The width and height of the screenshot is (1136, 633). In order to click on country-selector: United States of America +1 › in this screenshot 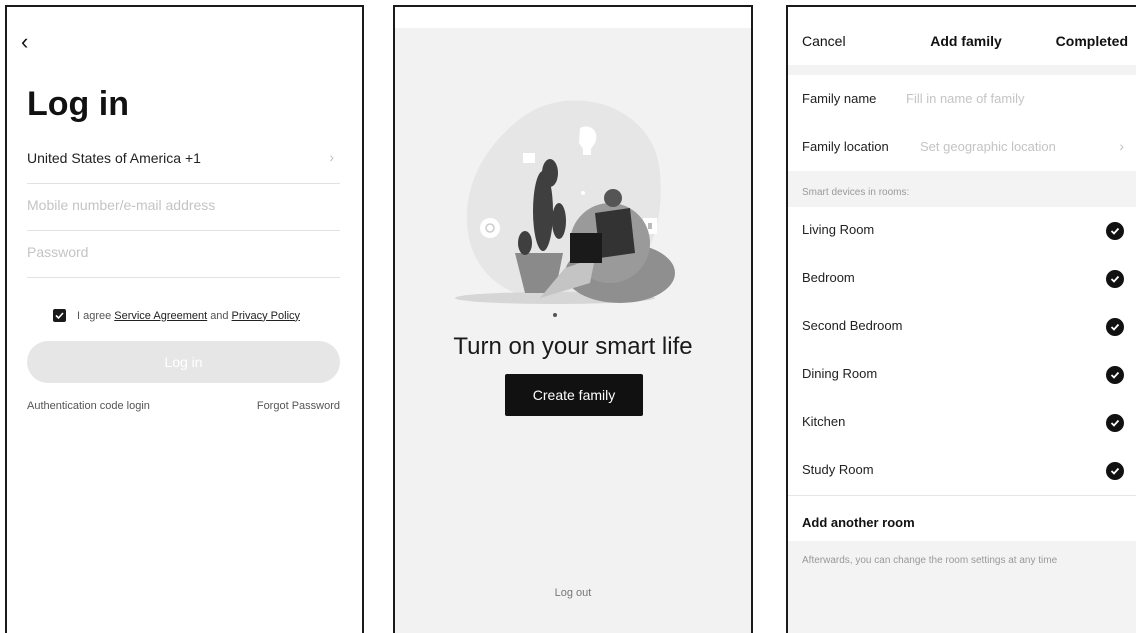, I will do `click(183, 160)`.